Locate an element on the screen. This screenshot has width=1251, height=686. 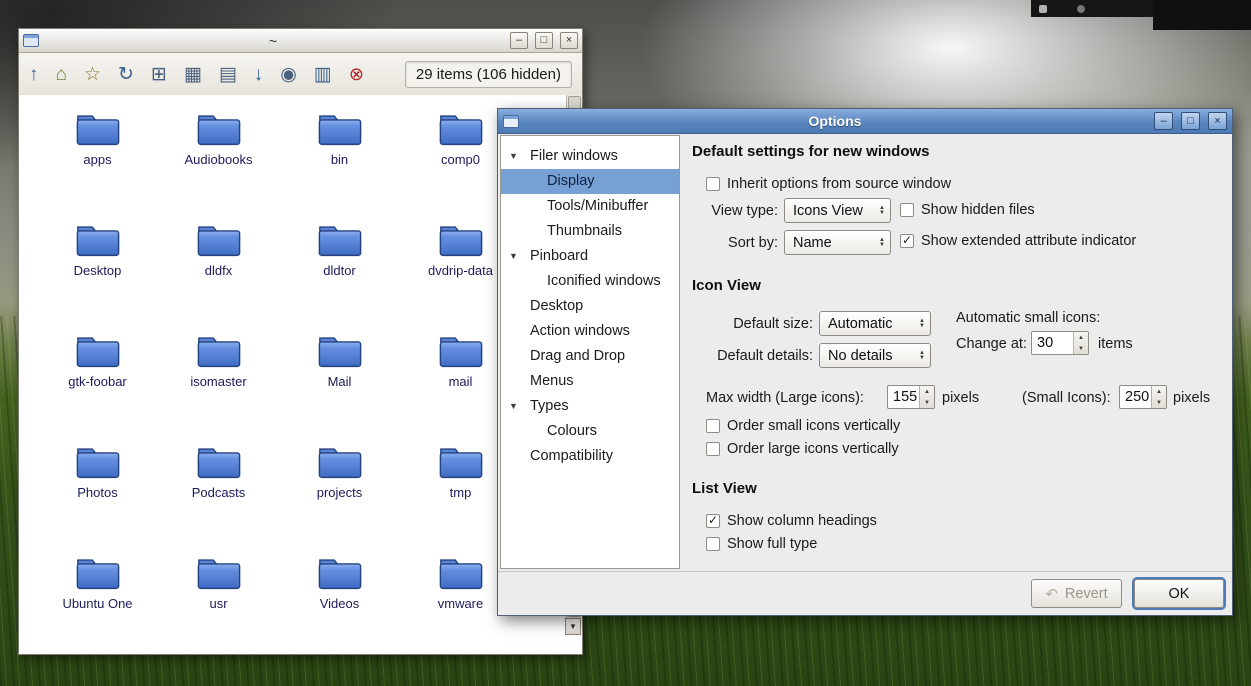
folder-name: Ubuntu One is located at coordinates (97, 603).